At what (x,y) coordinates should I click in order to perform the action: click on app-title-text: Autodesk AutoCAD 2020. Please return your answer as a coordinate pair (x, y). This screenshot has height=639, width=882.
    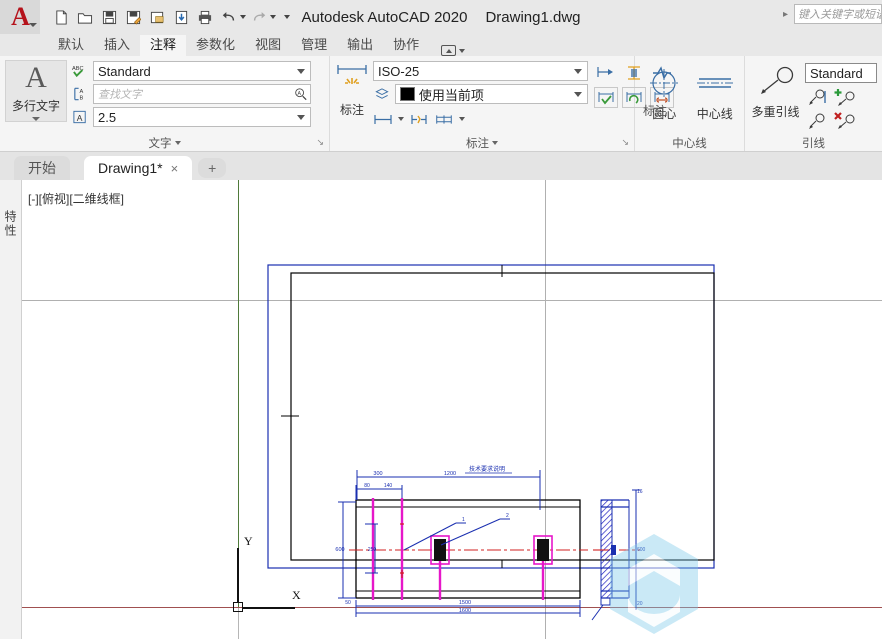
    Looking at the image, I should click on (384, 17).